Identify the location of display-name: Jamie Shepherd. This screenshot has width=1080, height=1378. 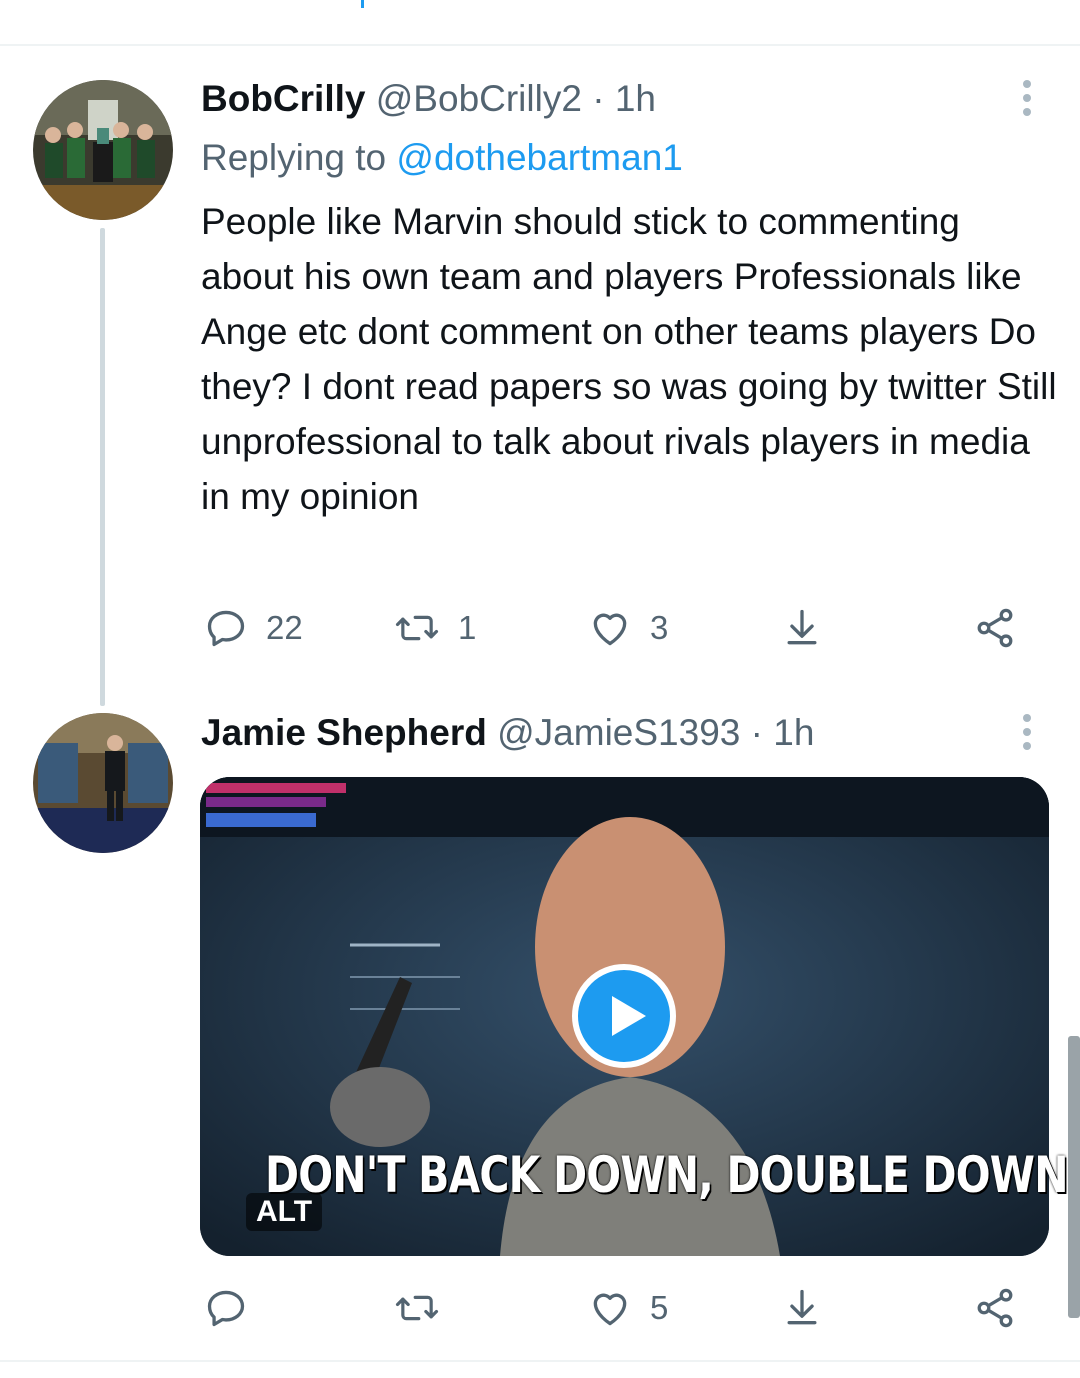
(344, 732).